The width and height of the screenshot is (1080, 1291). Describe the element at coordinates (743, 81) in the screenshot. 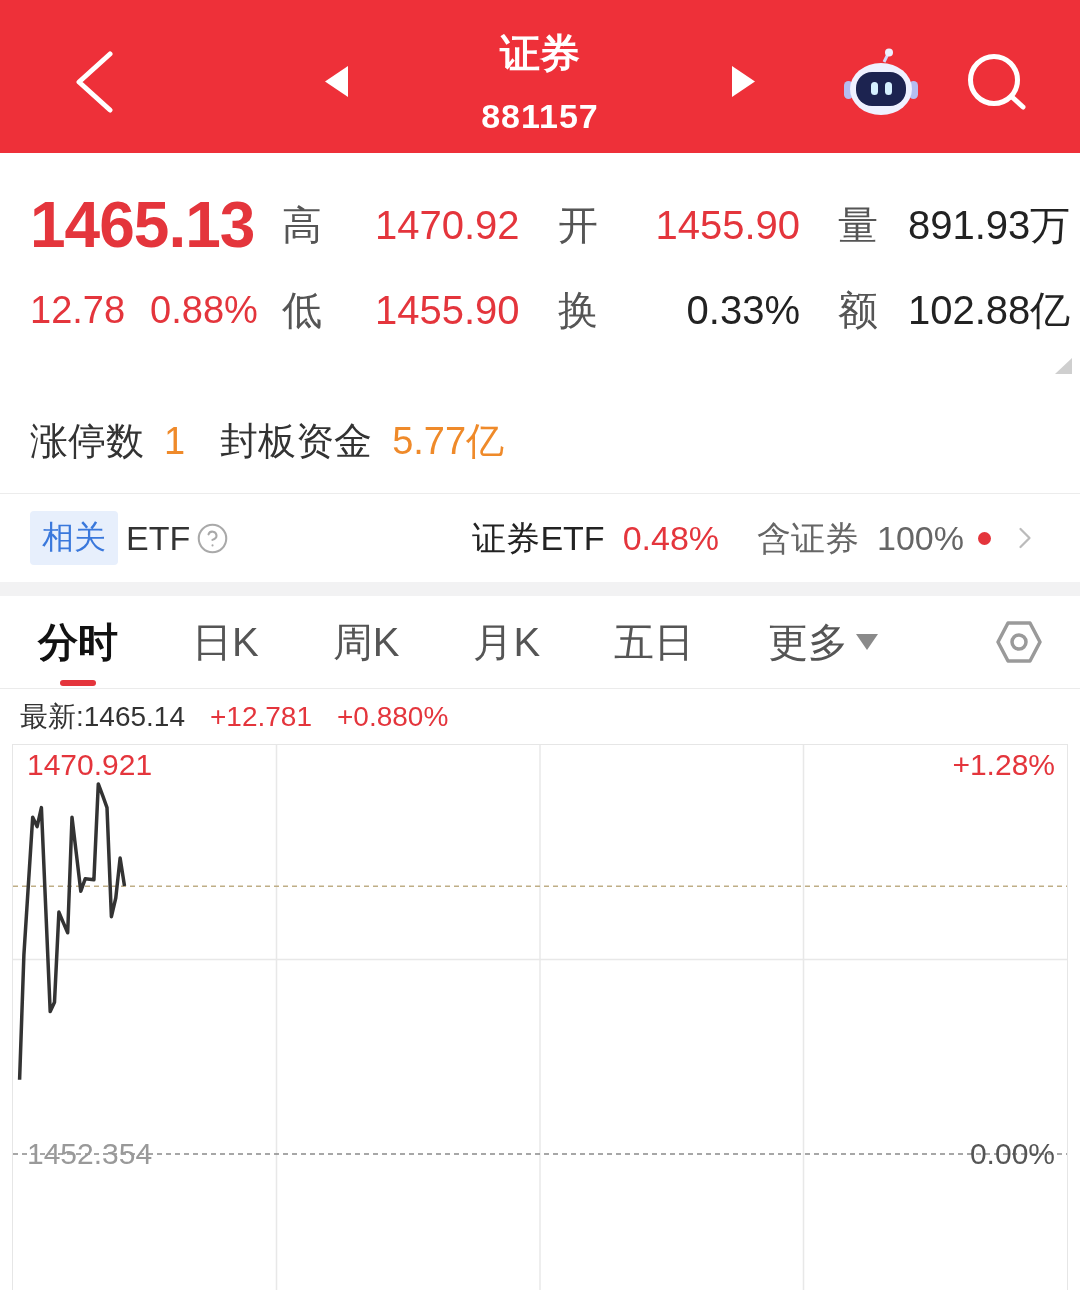

I see `triangle-right-icon` at that location.